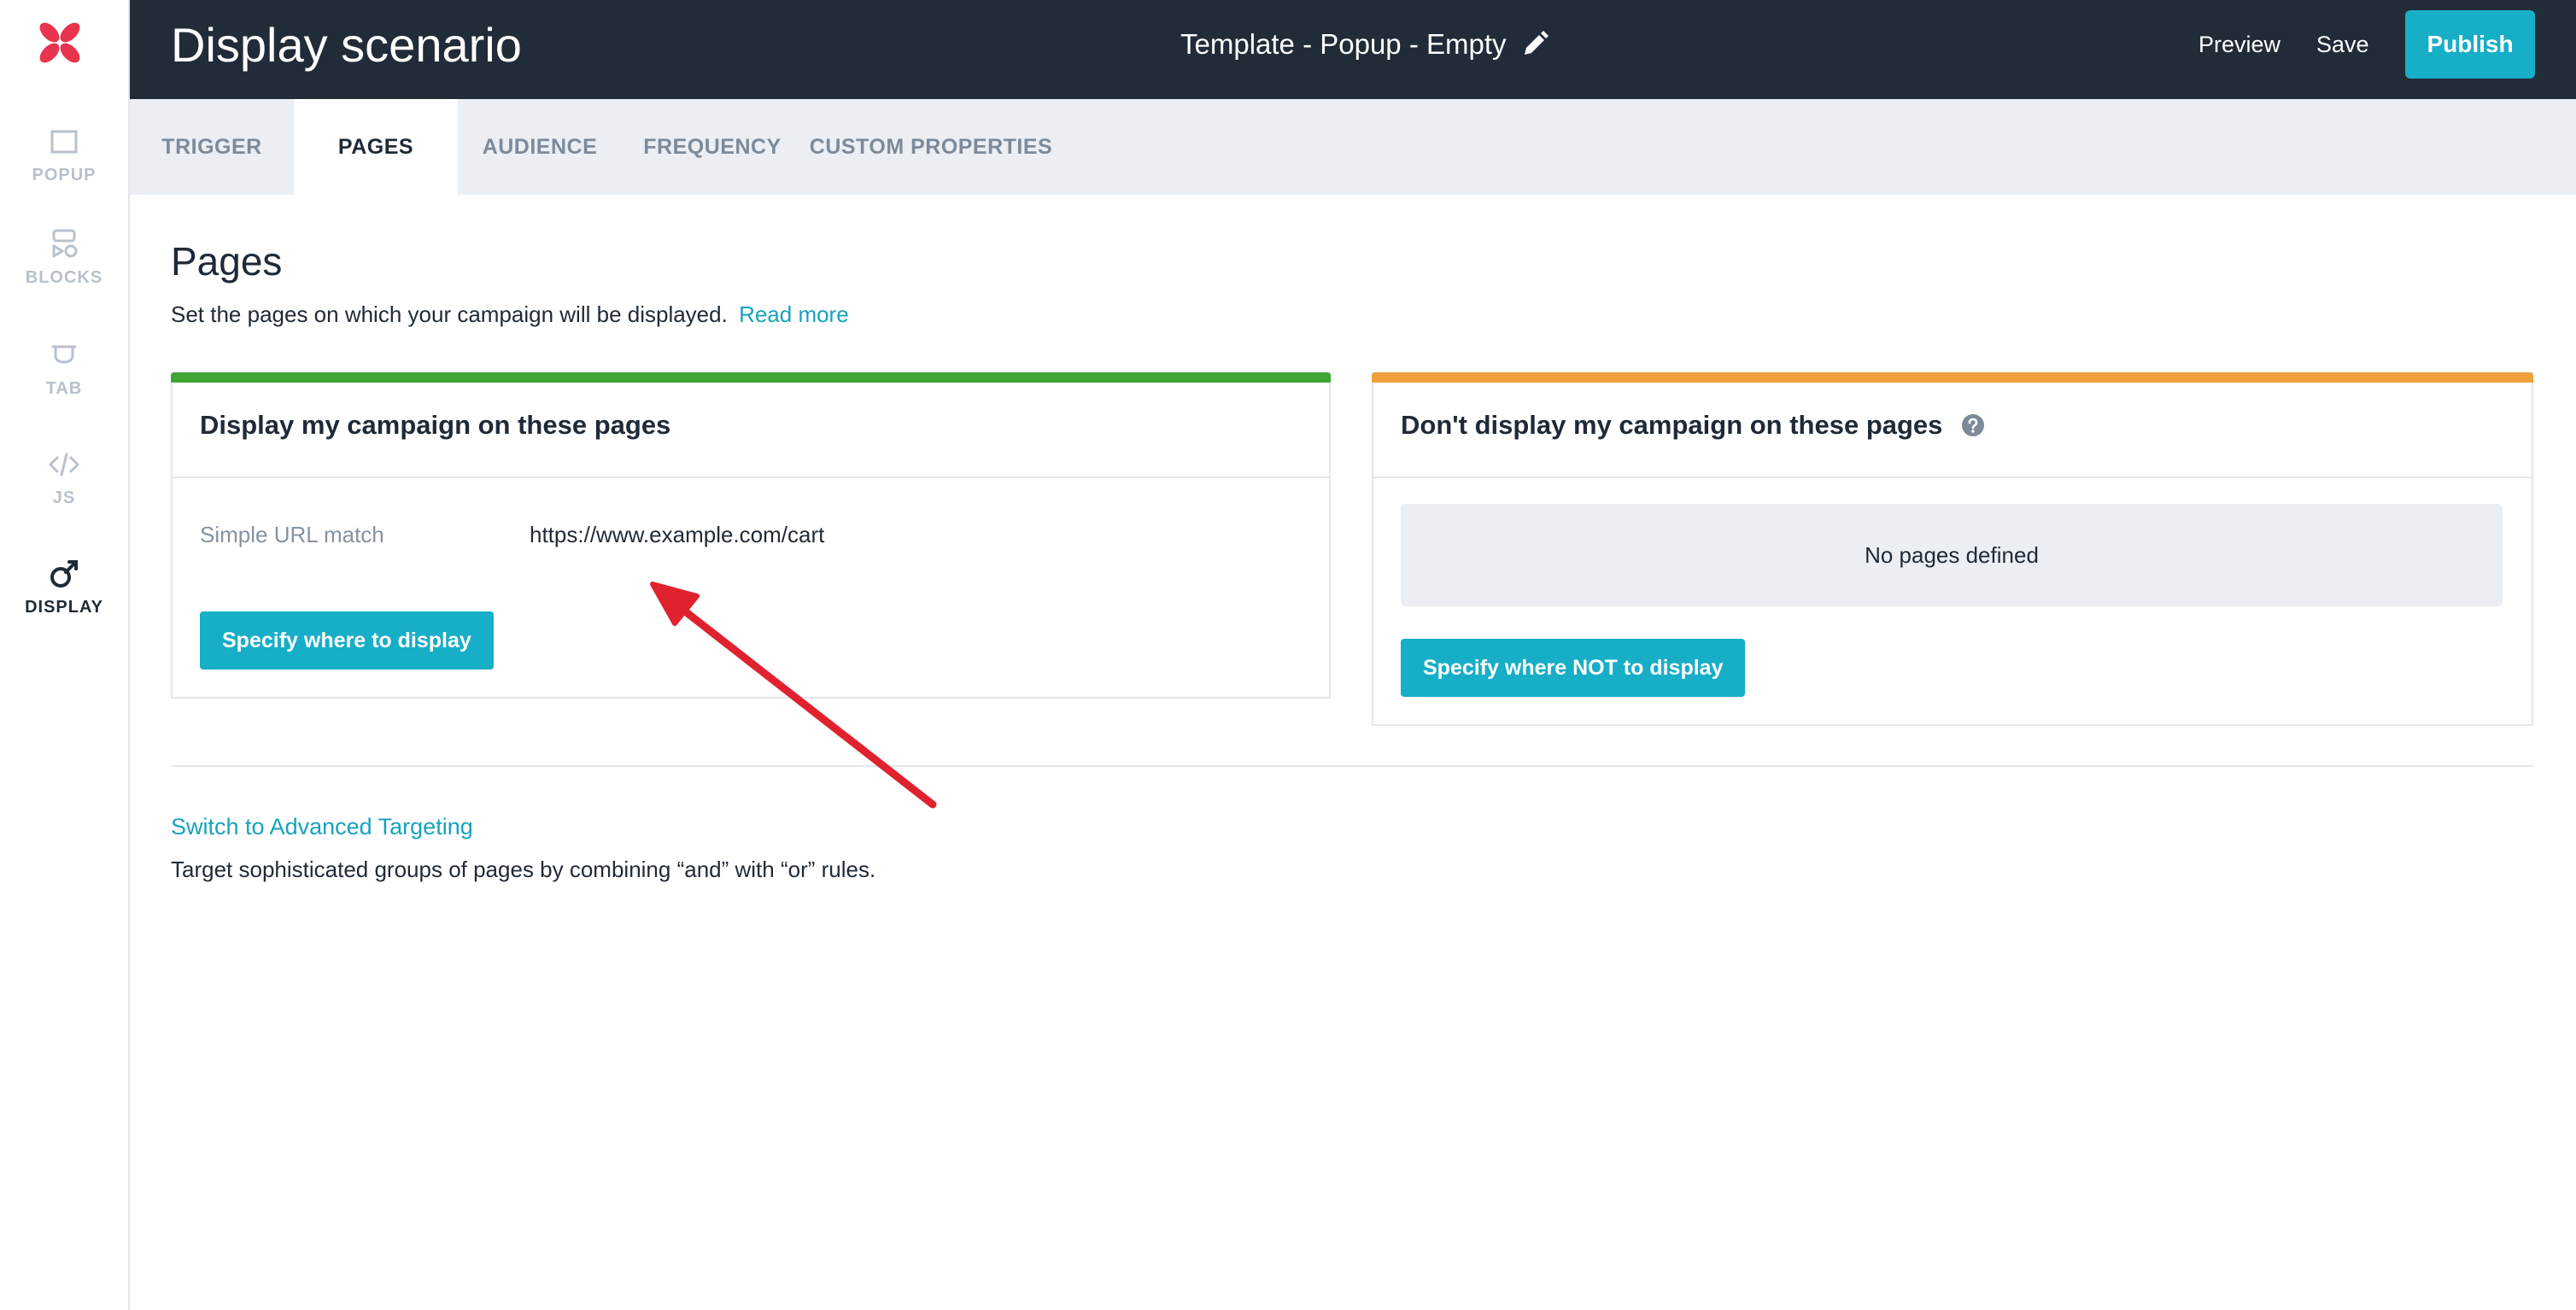  I want to click on display-icon, so click(64, 574).